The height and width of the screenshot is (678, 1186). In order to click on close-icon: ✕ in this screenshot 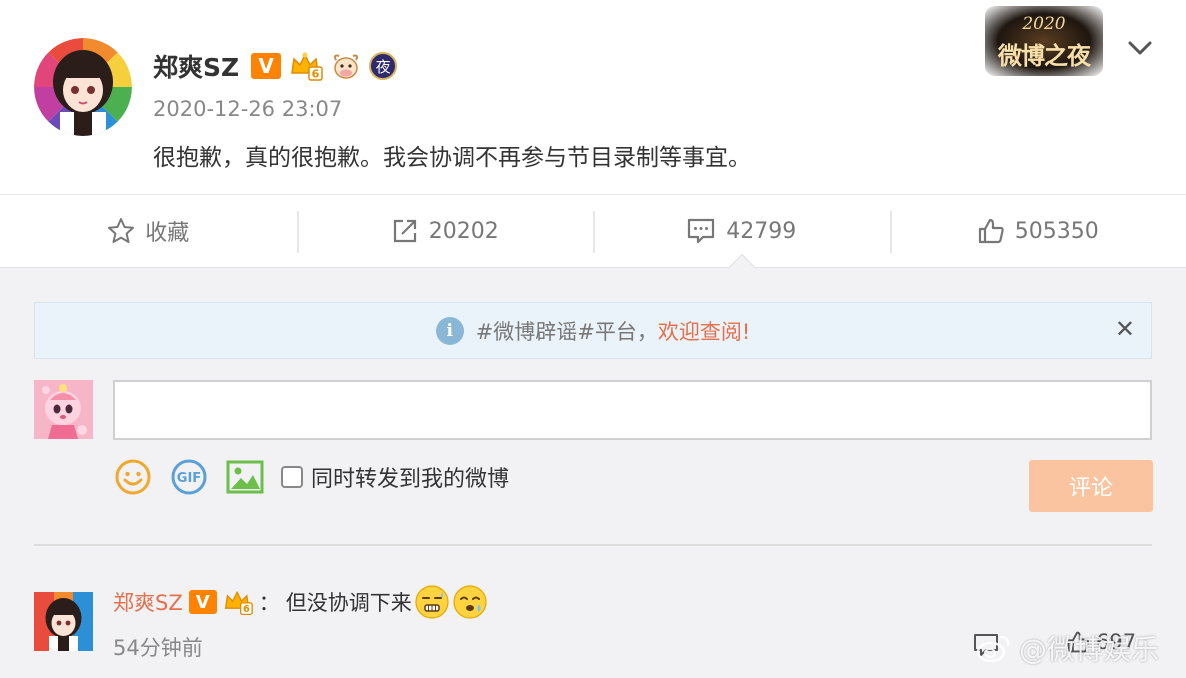, I will do `click(1125, 329)`.